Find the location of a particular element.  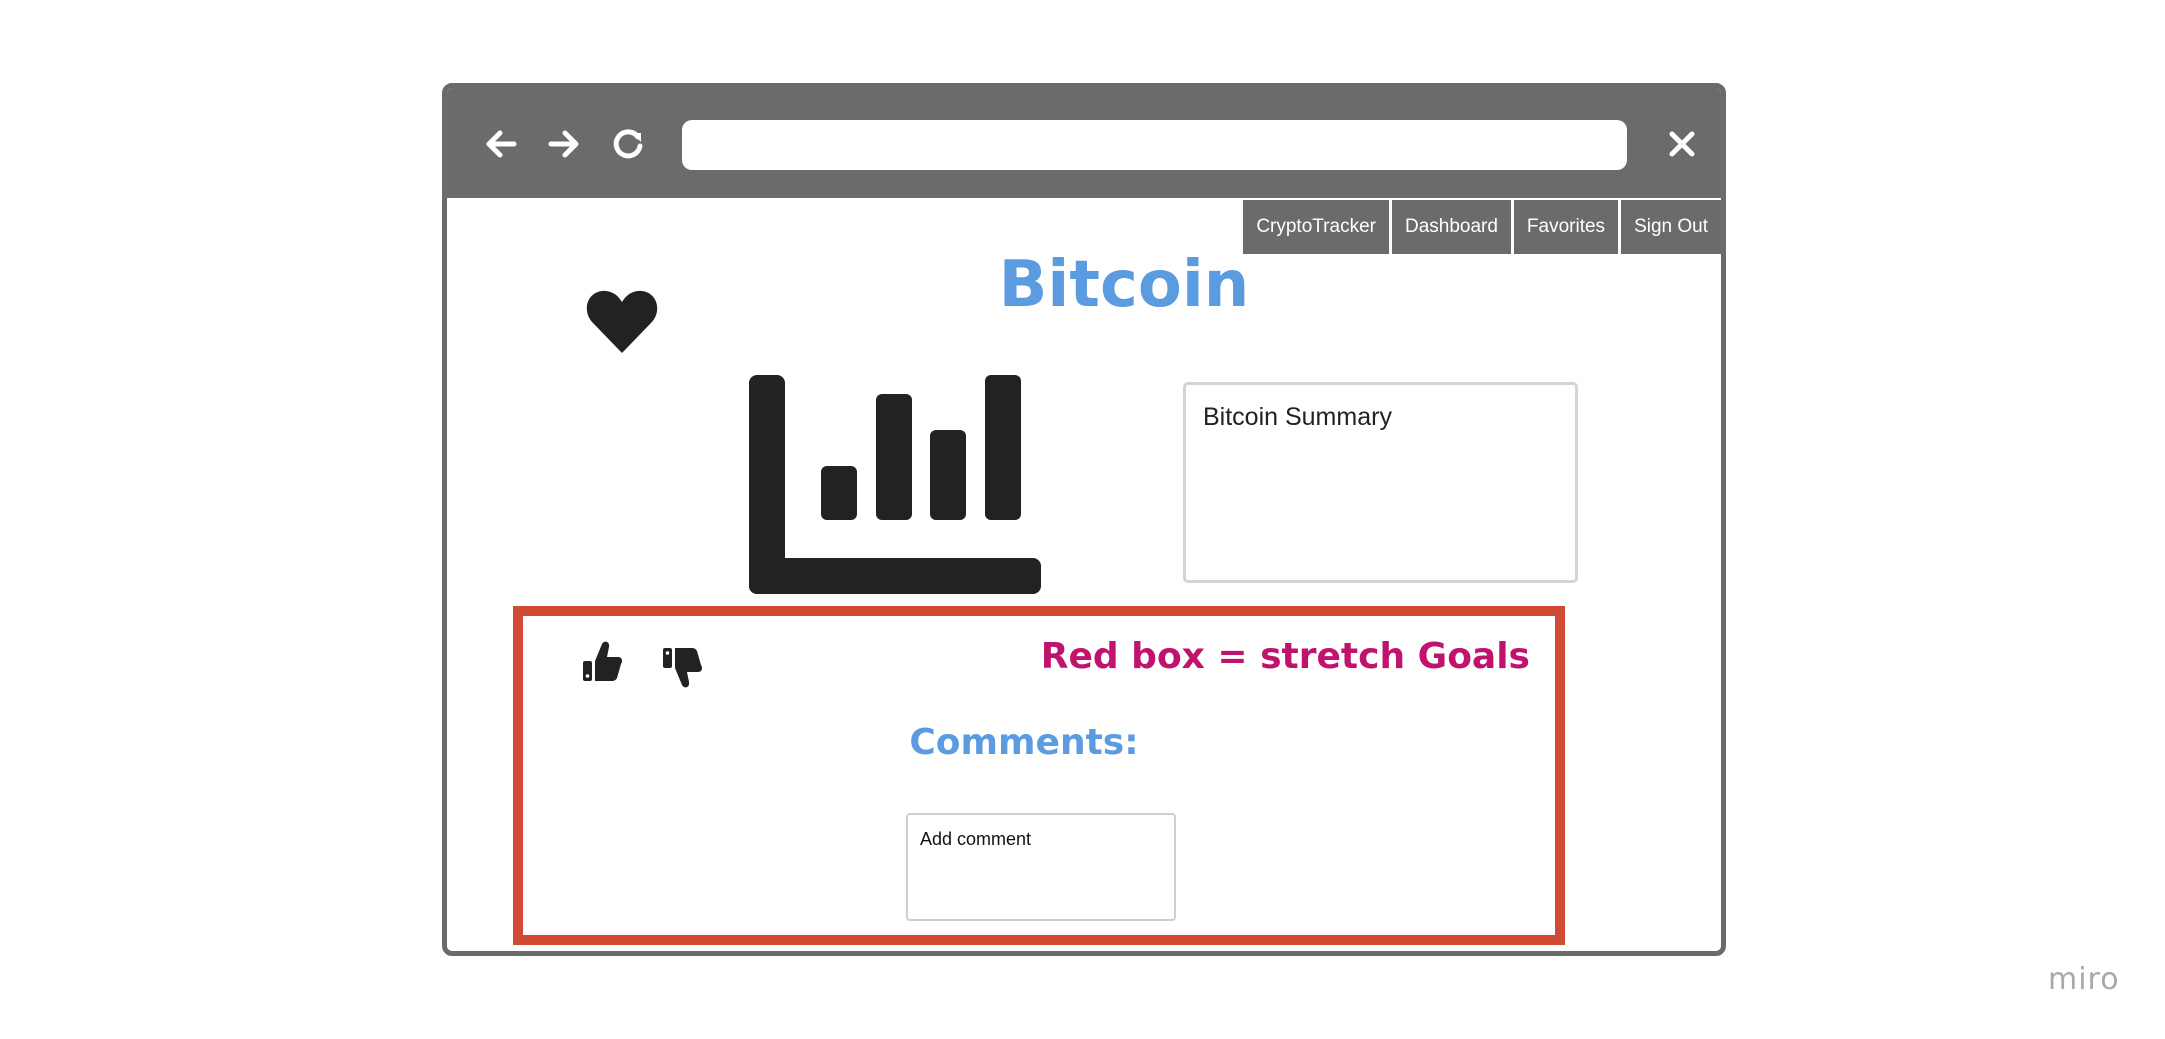

browser-toolbar is located at coordinates (1084, 143).